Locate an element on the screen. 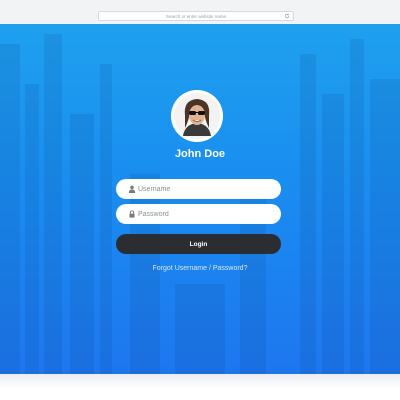 The width and height of the screenshot is (400, 400). address-placeholder: Search or enter website name is located at coordinates (196, 16).